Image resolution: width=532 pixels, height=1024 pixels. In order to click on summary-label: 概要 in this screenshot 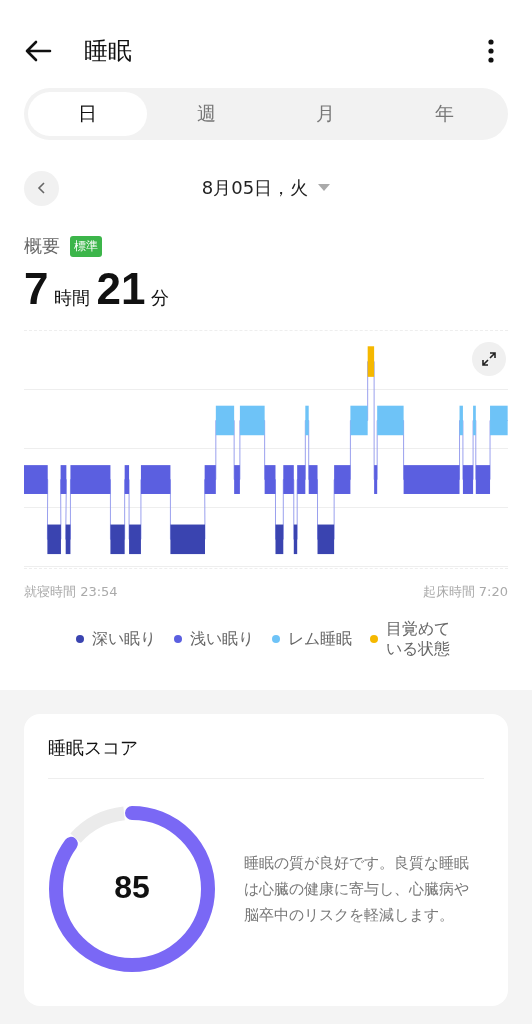, I will do `click(42, 246)`.